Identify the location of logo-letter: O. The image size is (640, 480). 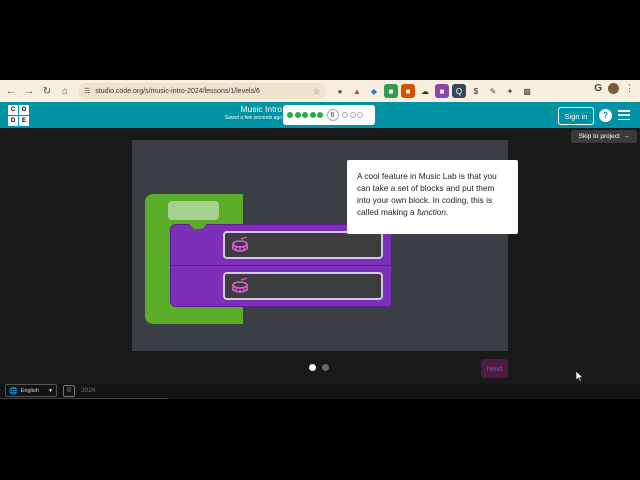
(24, 110).